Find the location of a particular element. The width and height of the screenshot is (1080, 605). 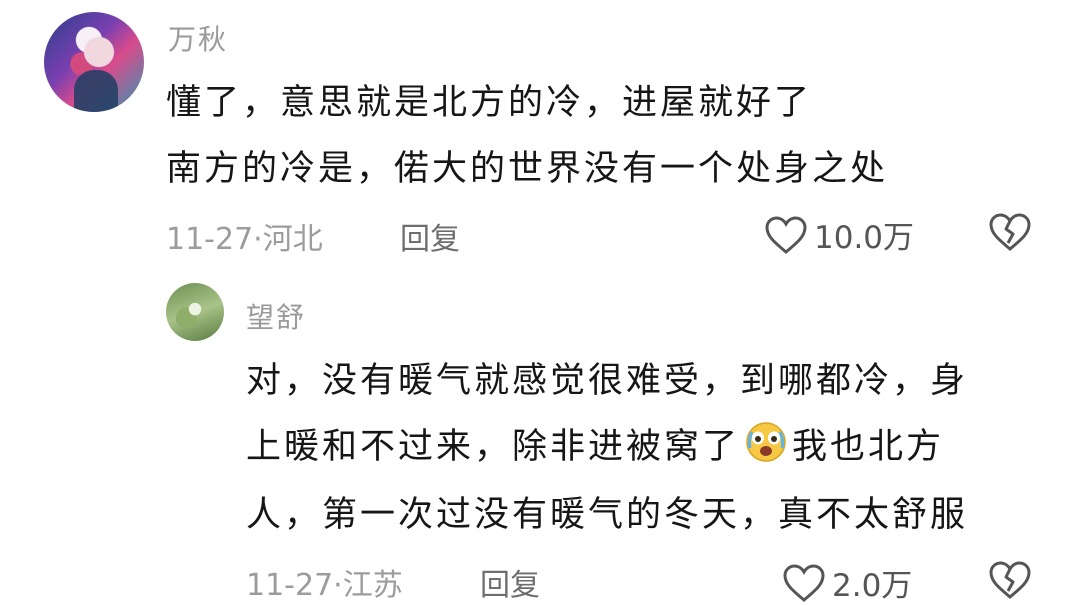

comment-text-line-1: 懂了，意思就是北方的冷，进屋就好了 is located at coordinates (489, 103).